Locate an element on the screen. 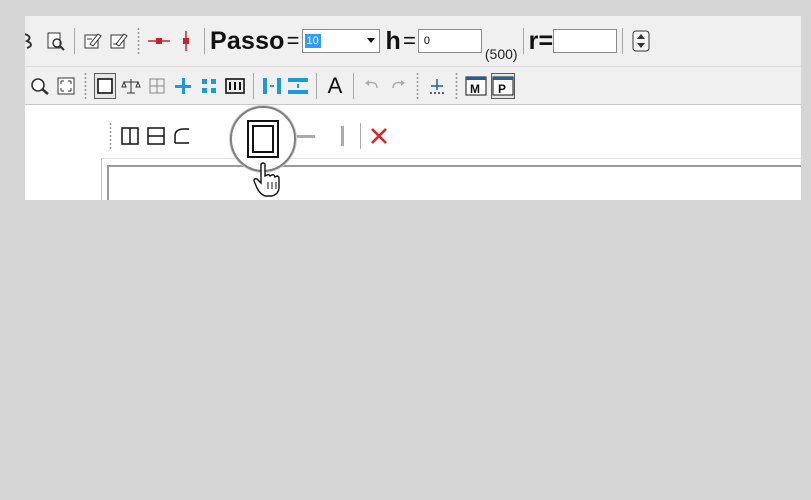 The image size is (811, 500). m-frame-icon: M is located at coordinates (476, 86).